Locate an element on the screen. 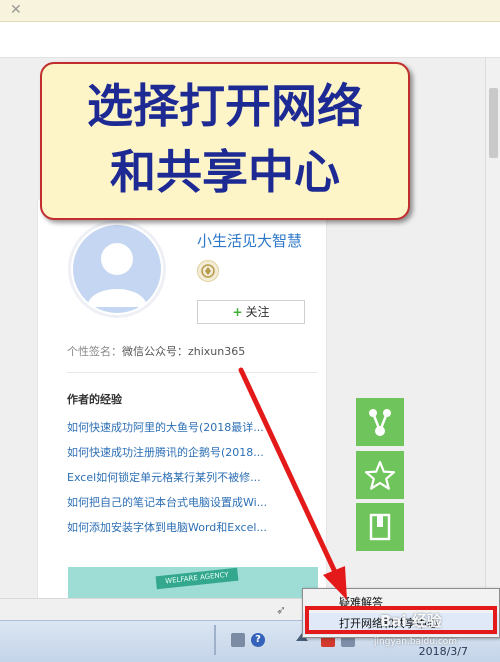  watermark-url: jingyan.baidu.com is located at coordinates (416, 642).